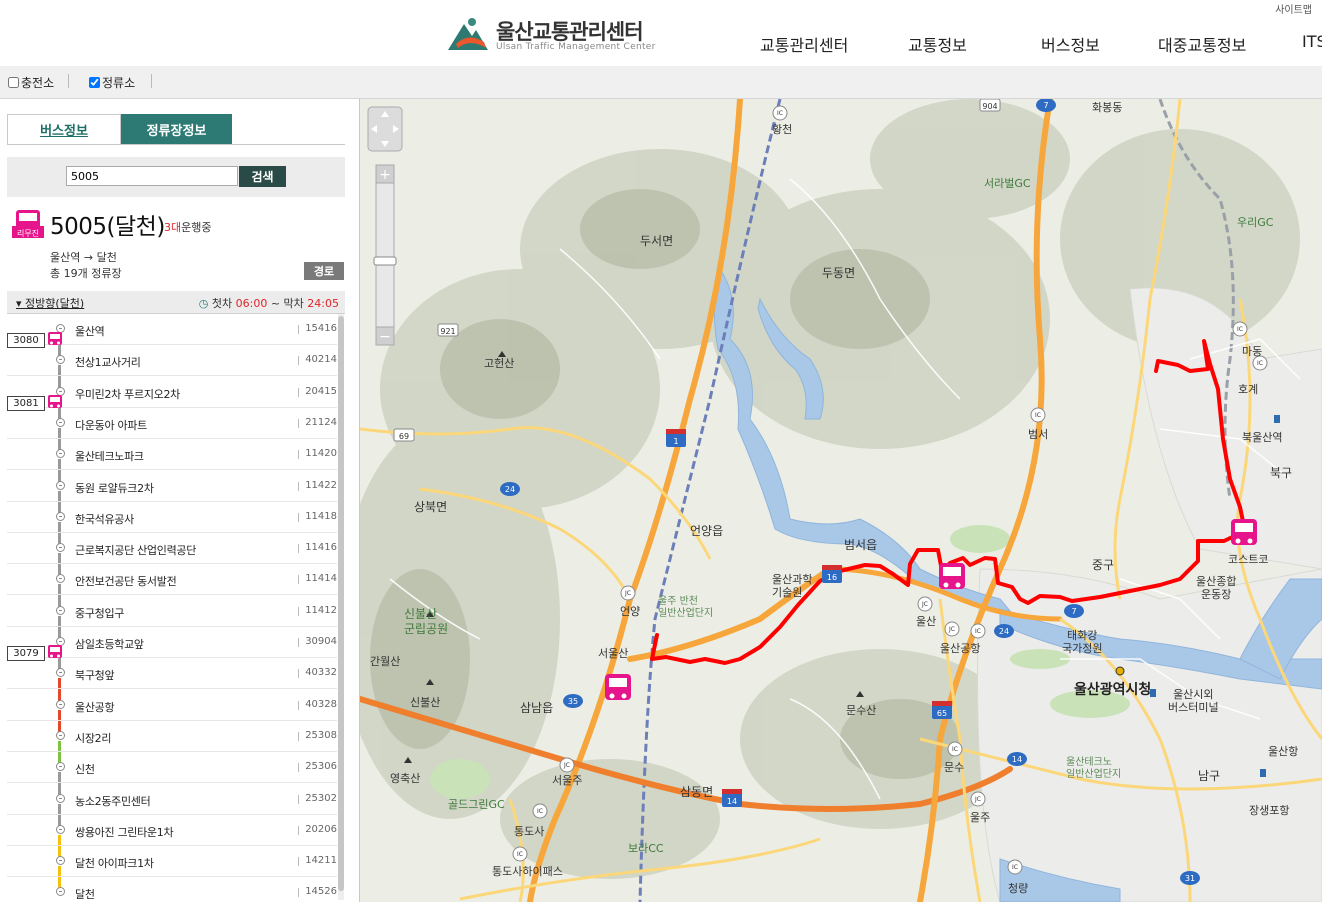 The image size is (1322, 902). What do you see at coordinates (173, 227) in the screenshot?
I see `running-count: 3대` at bounding box center [173, 227].